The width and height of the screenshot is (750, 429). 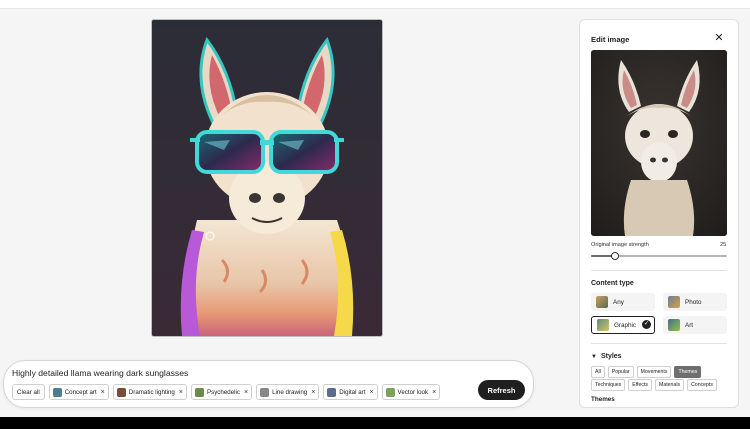 I want to click on chip-psychedelic: Psychedelic ×, so click(x=221, y=392).